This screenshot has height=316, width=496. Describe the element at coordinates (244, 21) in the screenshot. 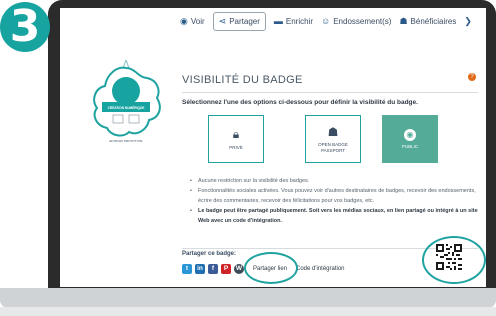

I see `nav-partager-label: Partager` at that location.